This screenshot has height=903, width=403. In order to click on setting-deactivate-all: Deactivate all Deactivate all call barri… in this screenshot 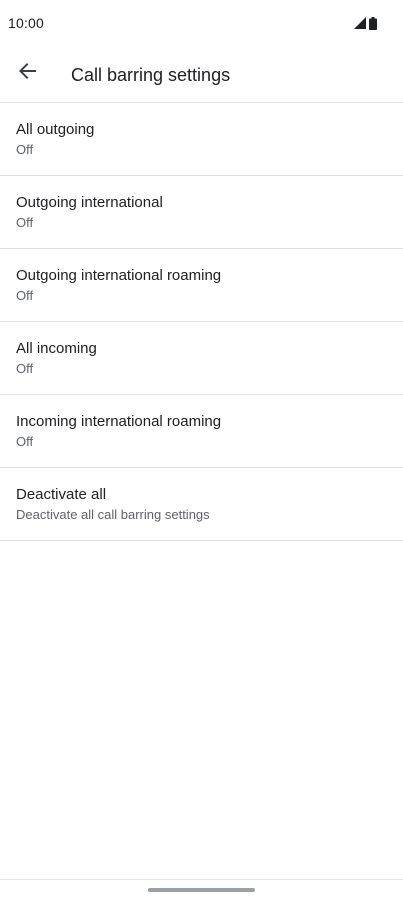, I will do `click(201, 504)`.